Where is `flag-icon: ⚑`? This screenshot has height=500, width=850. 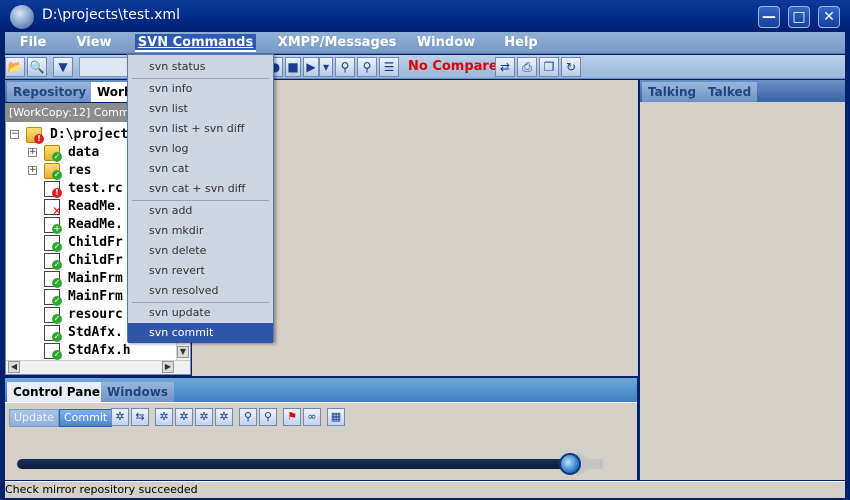
flag-icon: ⚑ is located at coordinates (292, 417).